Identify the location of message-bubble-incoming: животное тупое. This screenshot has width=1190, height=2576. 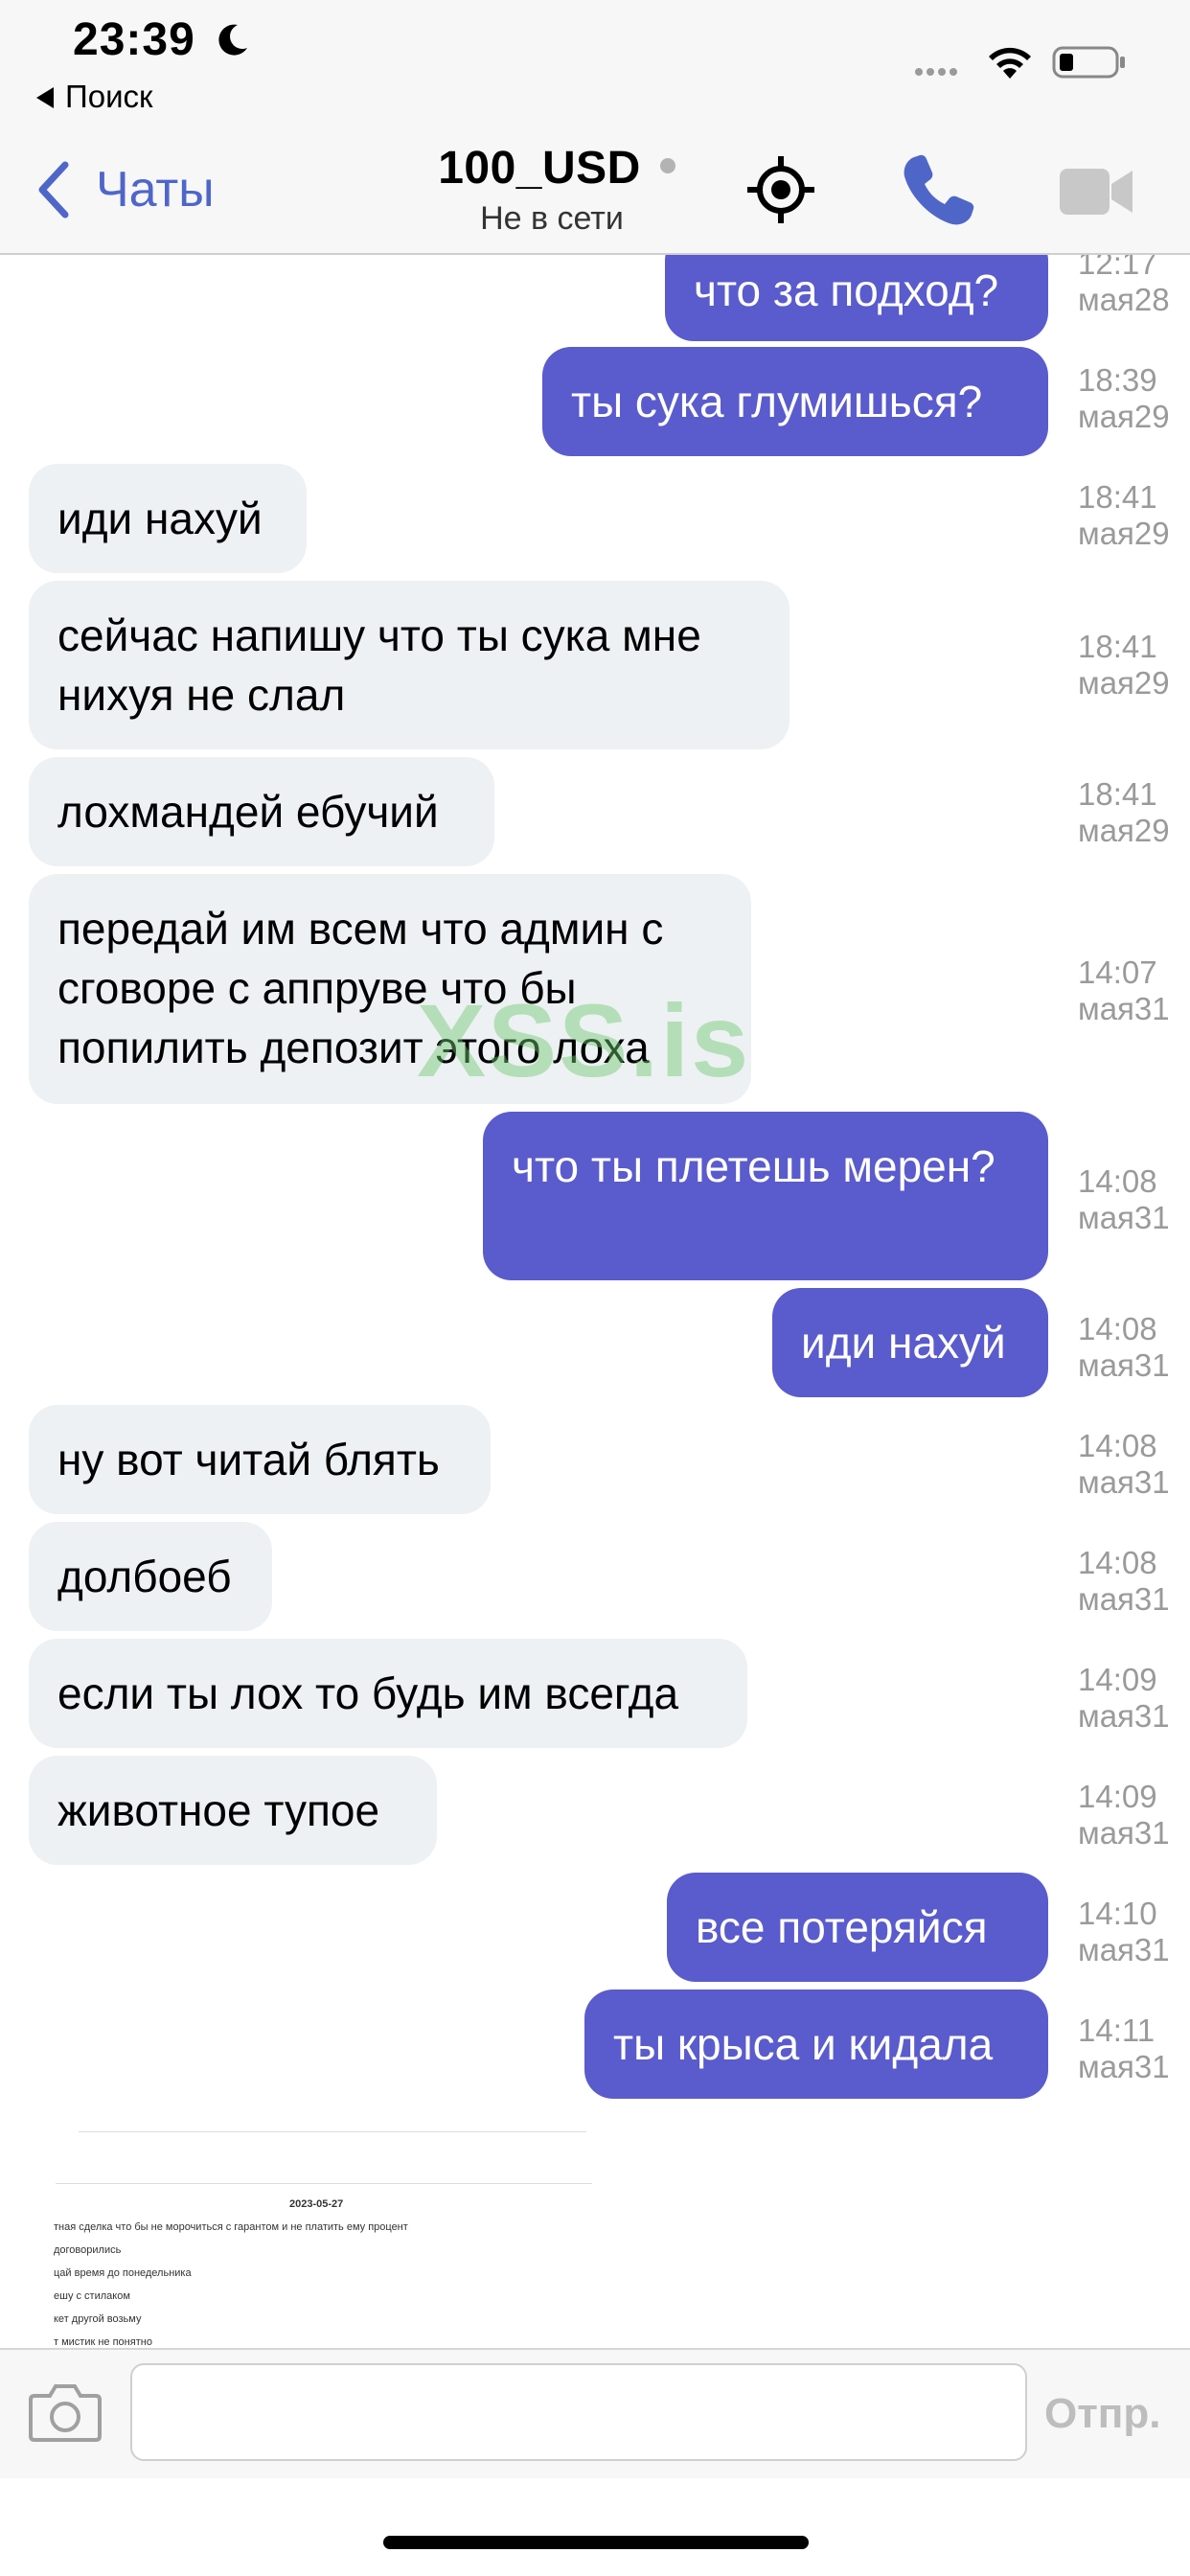
(233, 1810).